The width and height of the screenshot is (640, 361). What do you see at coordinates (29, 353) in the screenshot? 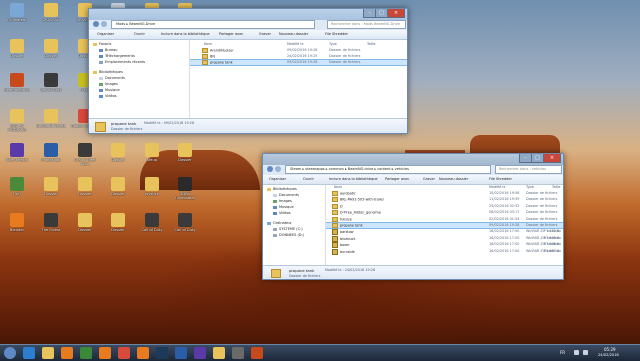
I see `ie-taskbar-icon` at bounding box center [29, 353].